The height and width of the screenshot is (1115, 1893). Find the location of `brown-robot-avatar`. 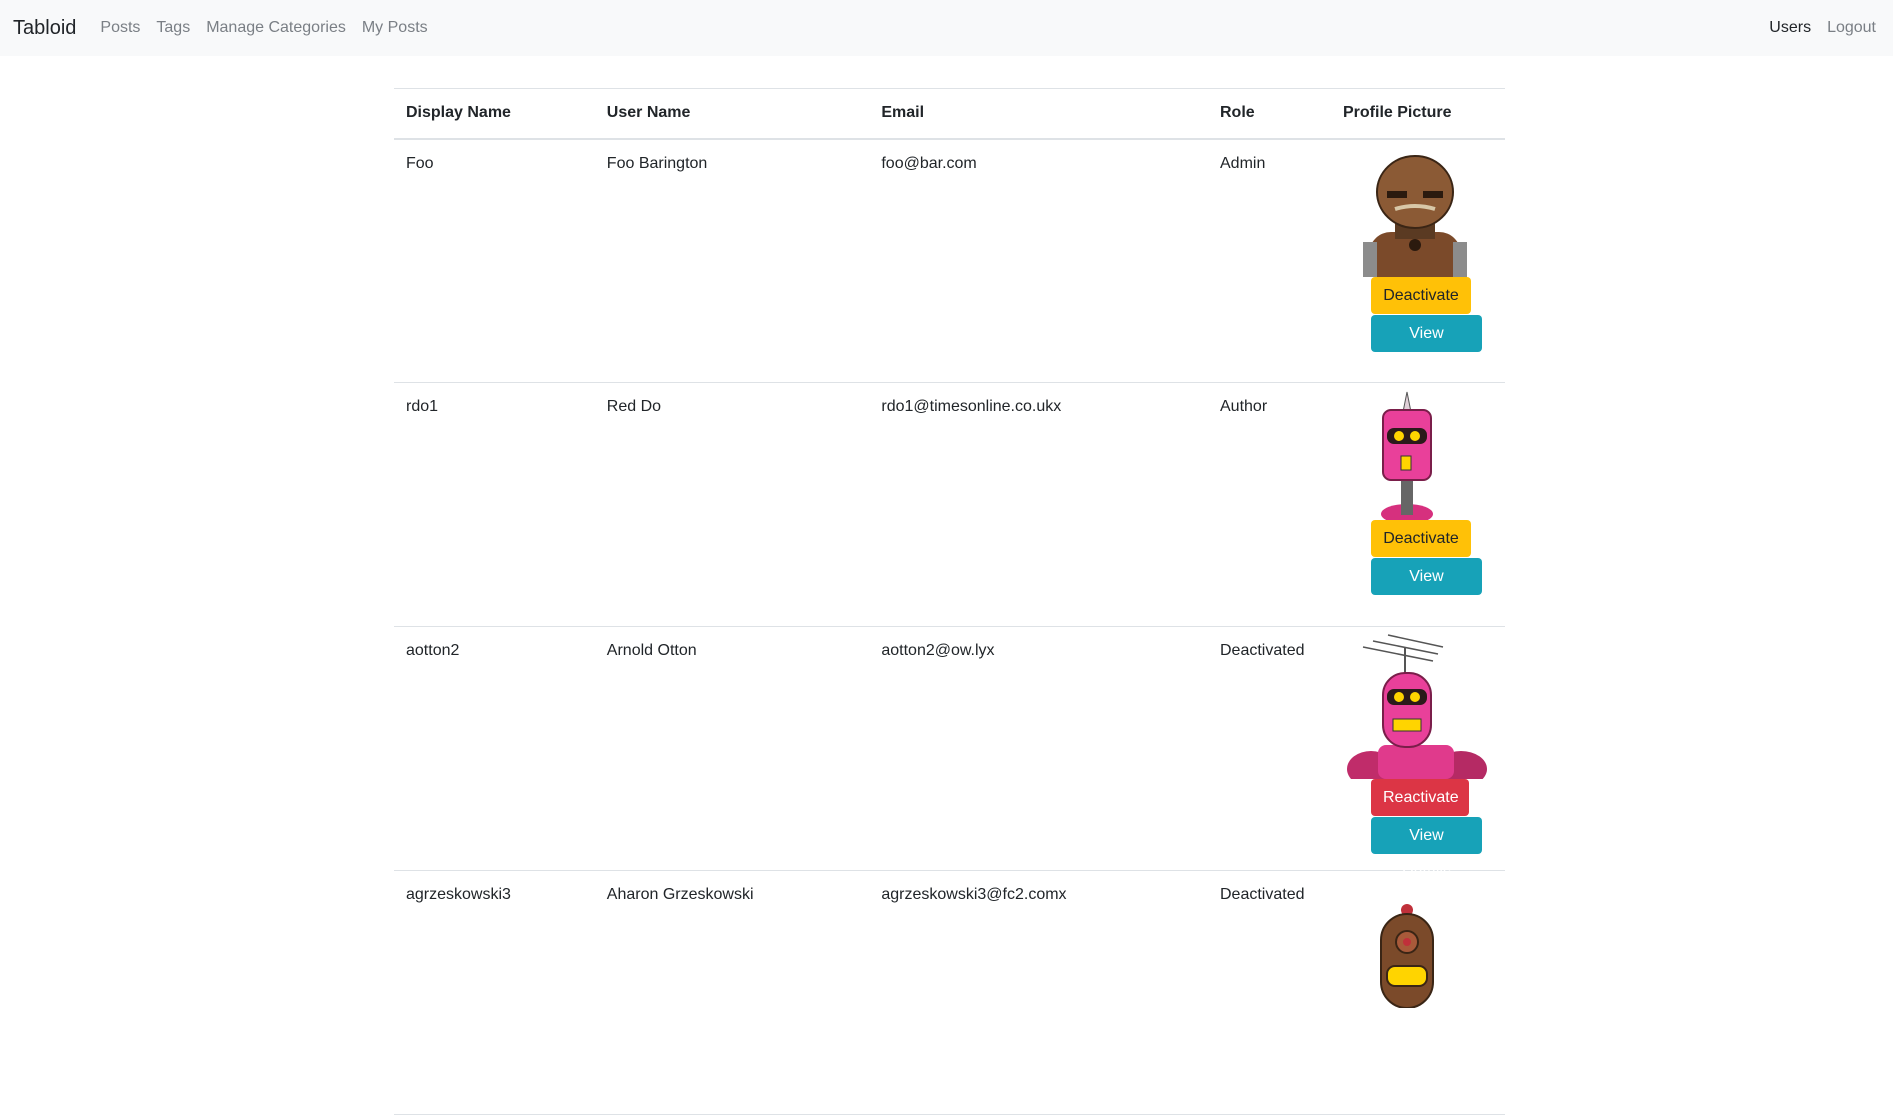

brown-robot-avatar is located at coordinates (1415, 215).